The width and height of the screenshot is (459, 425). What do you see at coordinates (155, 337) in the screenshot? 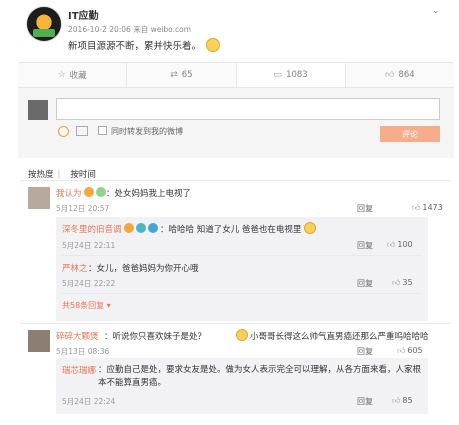
I see `comment-text: ：听说你只喜欢妹子是处？` at bounding box center [155, 337].